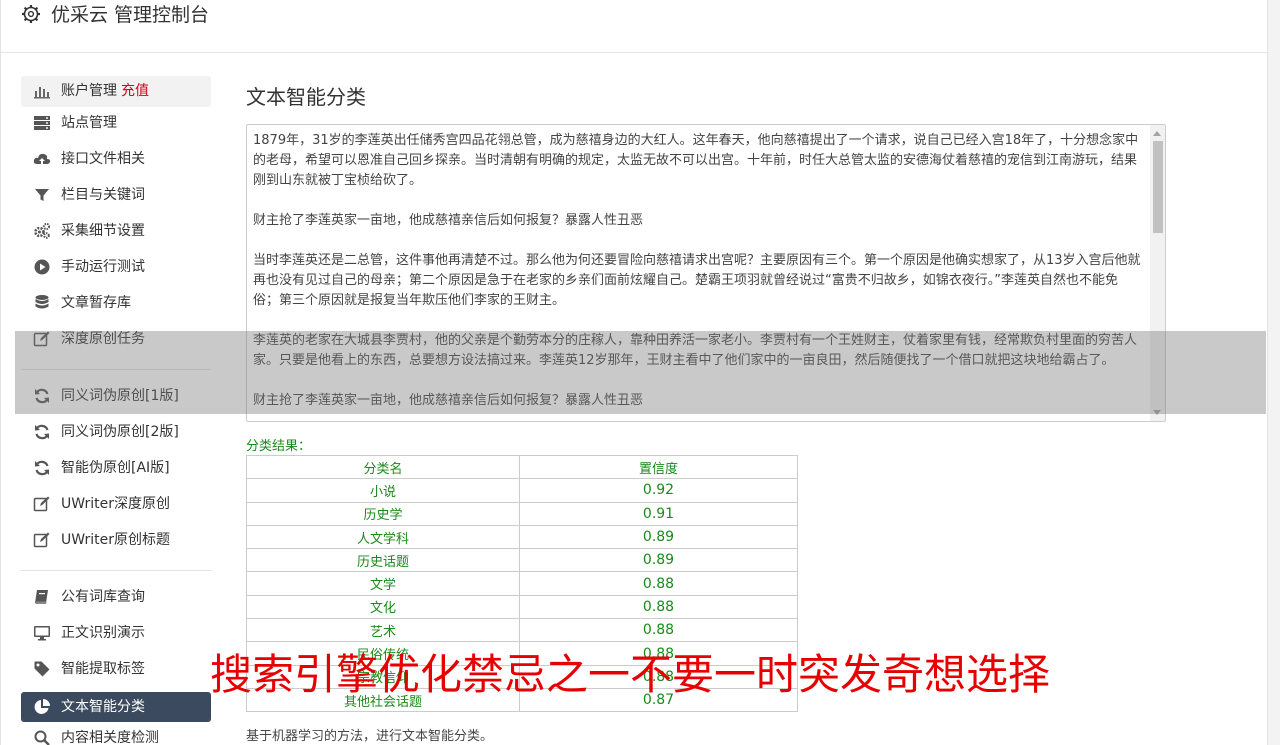 The height and width of the screenshot is (745, 1280). I want to click on tag-icon, so click(42, 669).